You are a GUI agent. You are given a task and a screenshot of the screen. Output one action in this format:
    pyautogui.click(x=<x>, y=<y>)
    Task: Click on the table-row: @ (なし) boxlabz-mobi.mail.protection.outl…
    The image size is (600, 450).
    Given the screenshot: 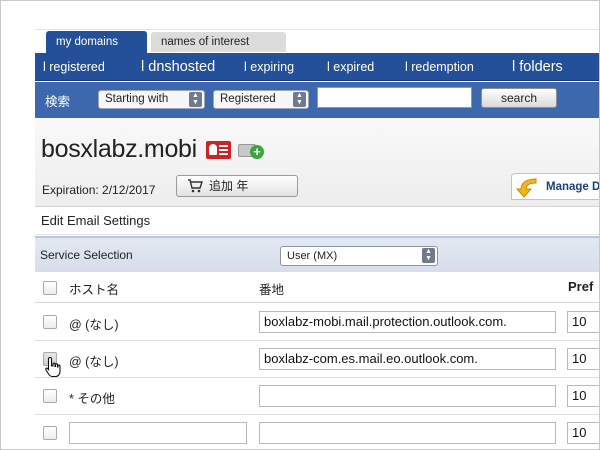 What is the action you would take?
    pyautogui.click(x=317, y=322)
    